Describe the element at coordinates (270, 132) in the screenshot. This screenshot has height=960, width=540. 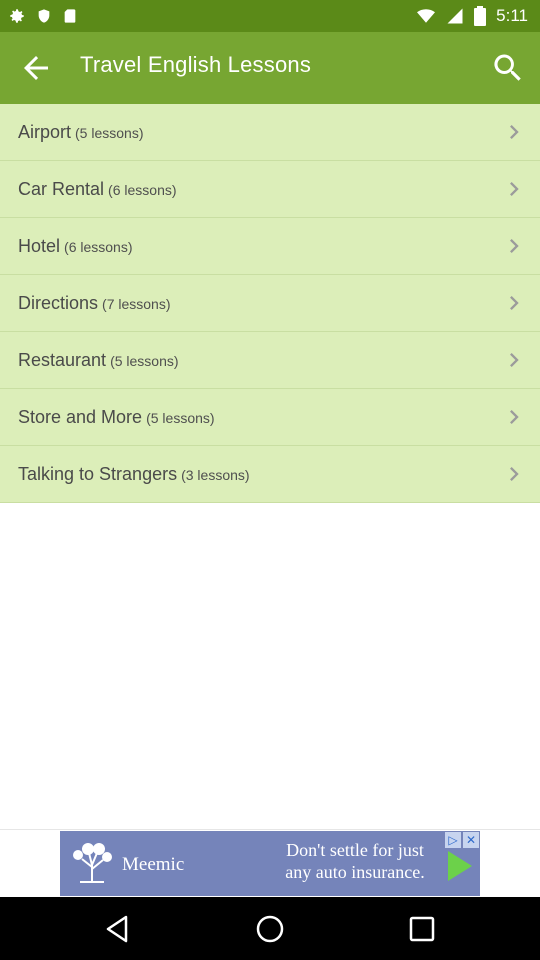
I see `list-item-airport: Airport (5 lessons)` at that location.